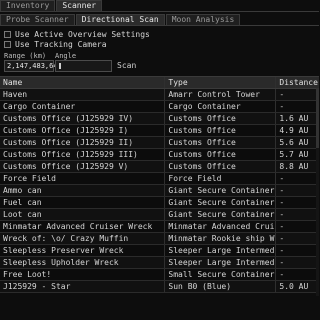 The width and height of the screenshot is (320, 320). What do you see at coordinates (294, 118) in the screenshot?
I see `row-distance-cell: 1.6 AU` at bounding box center [294, 118].